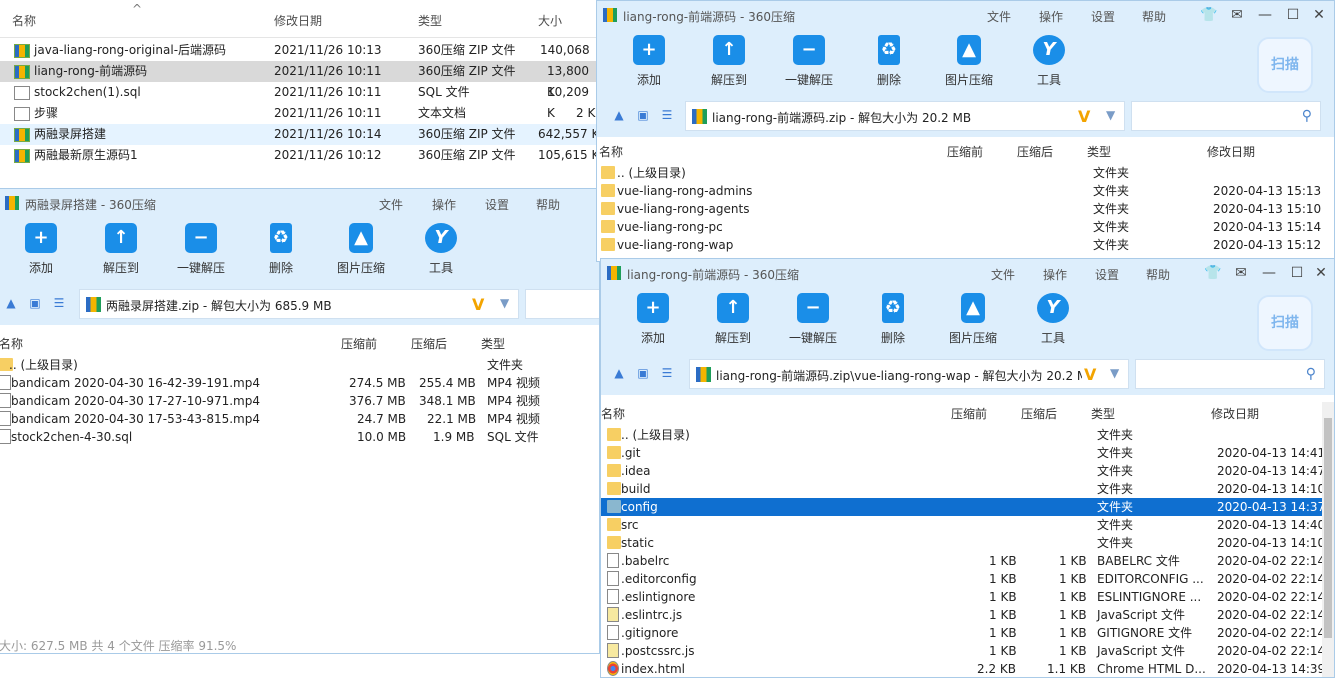  I want to click on feedback-icon: ✉, so click(1241, 273).